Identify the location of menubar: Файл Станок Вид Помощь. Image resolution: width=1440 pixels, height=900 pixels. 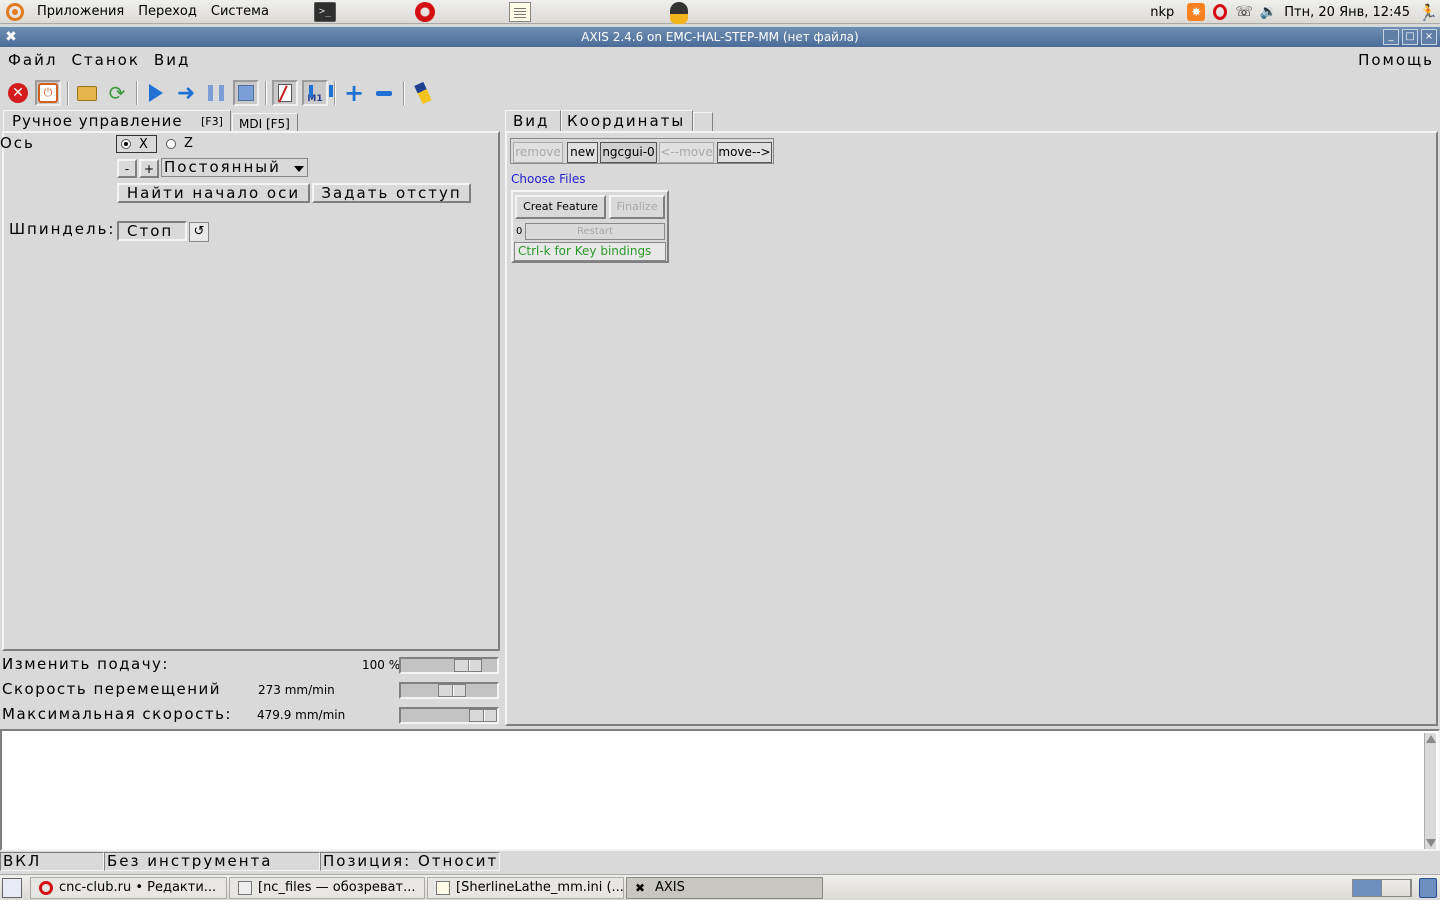
(720, 60).